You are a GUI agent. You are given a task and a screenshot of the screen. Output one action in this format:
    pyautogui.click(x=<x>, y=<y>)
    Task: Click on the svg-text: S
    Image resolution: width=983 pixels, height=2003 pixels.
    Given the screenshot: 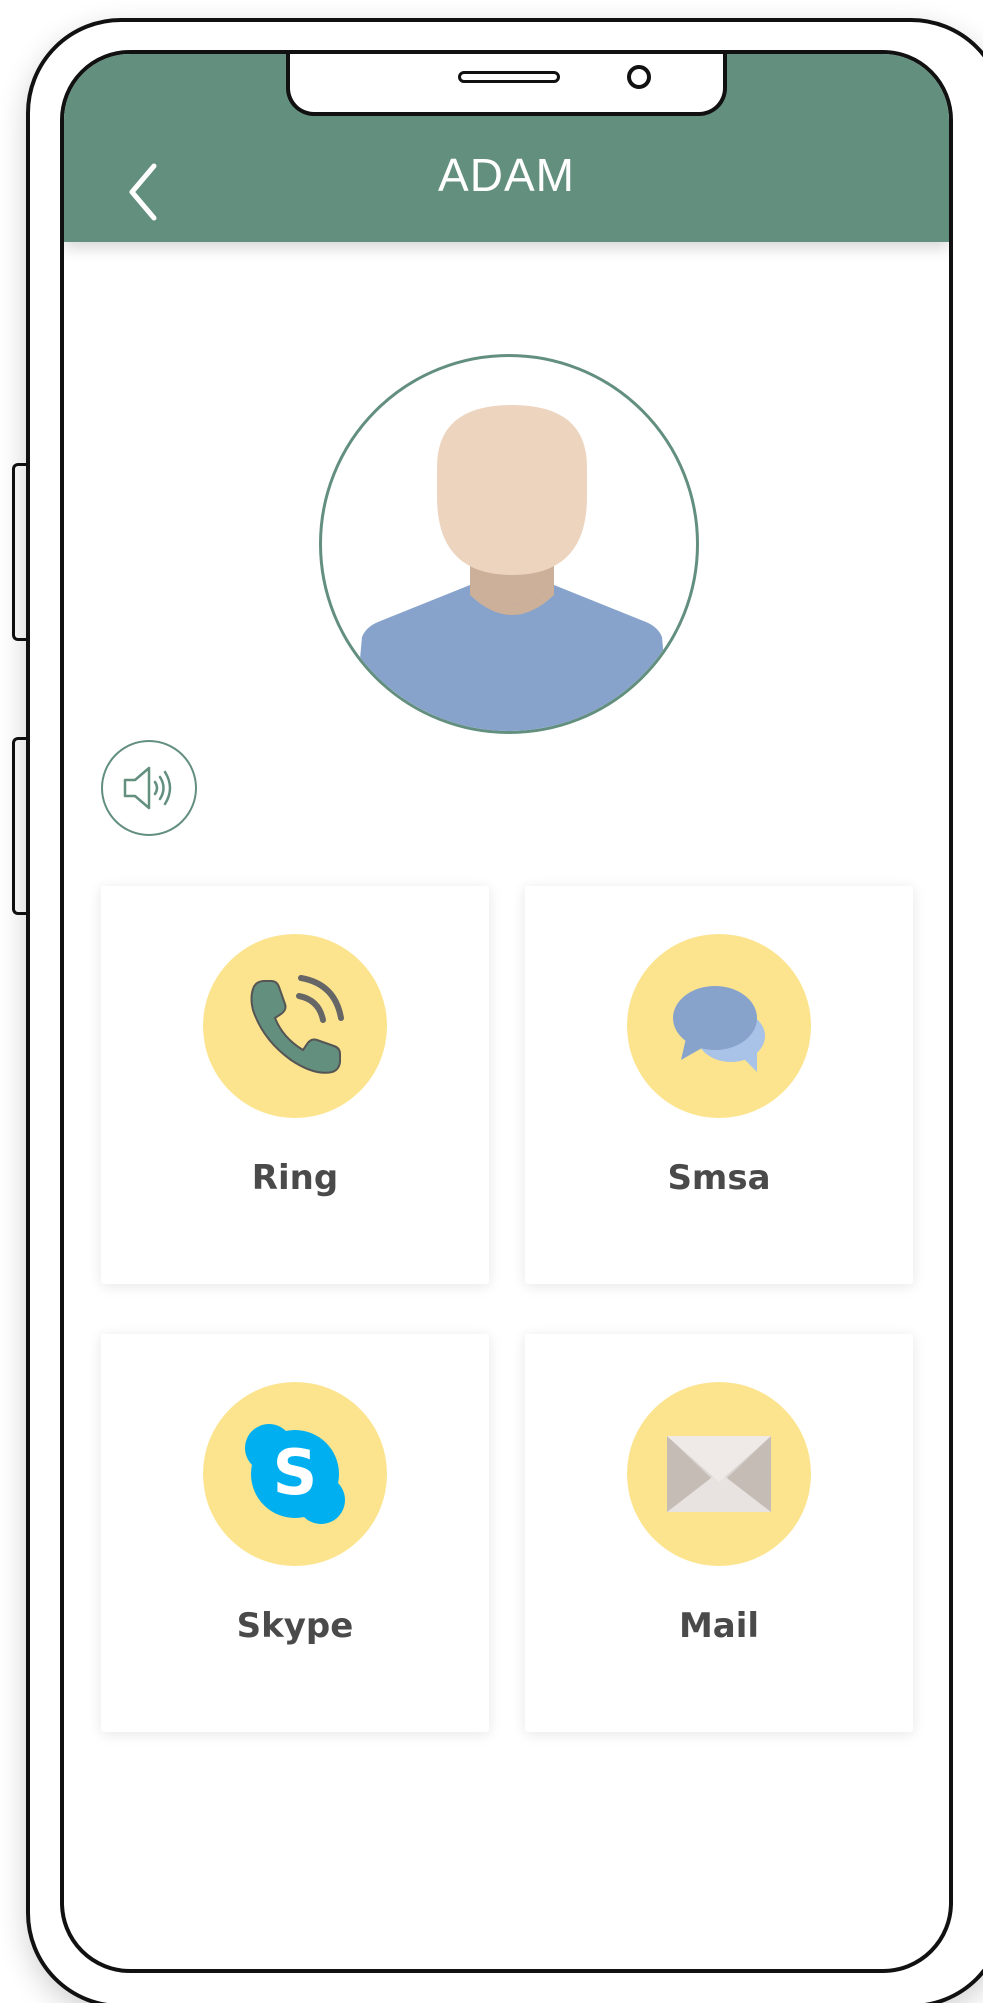 What is the action you would take?
    pyautogui.click(x=295, y=1472)
    